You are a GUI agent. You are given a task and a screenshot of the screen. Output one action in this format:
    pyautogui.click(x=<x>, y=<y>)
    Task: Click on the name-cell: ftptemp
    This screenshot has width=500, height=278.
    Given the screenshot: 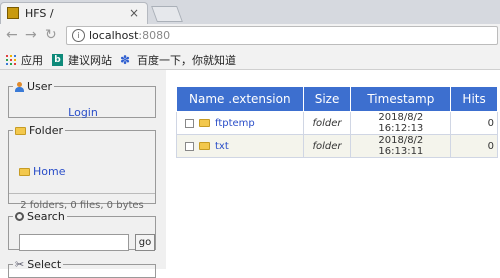 What is the action you would take?
    pyautogui.click(x=240, y=123)
    